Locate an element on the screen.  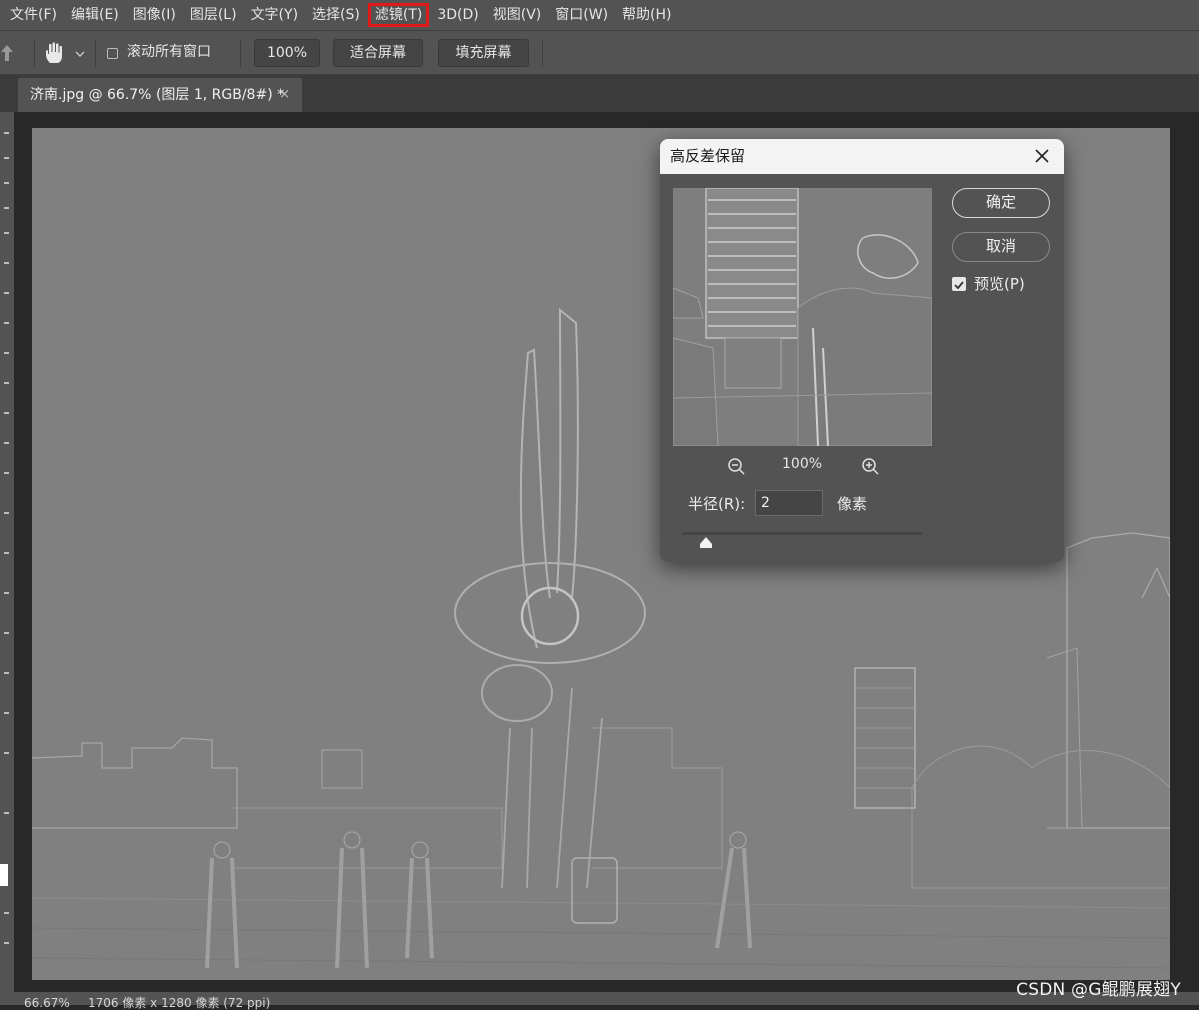
zoom-in-icon is located at coordinates (871, 467).